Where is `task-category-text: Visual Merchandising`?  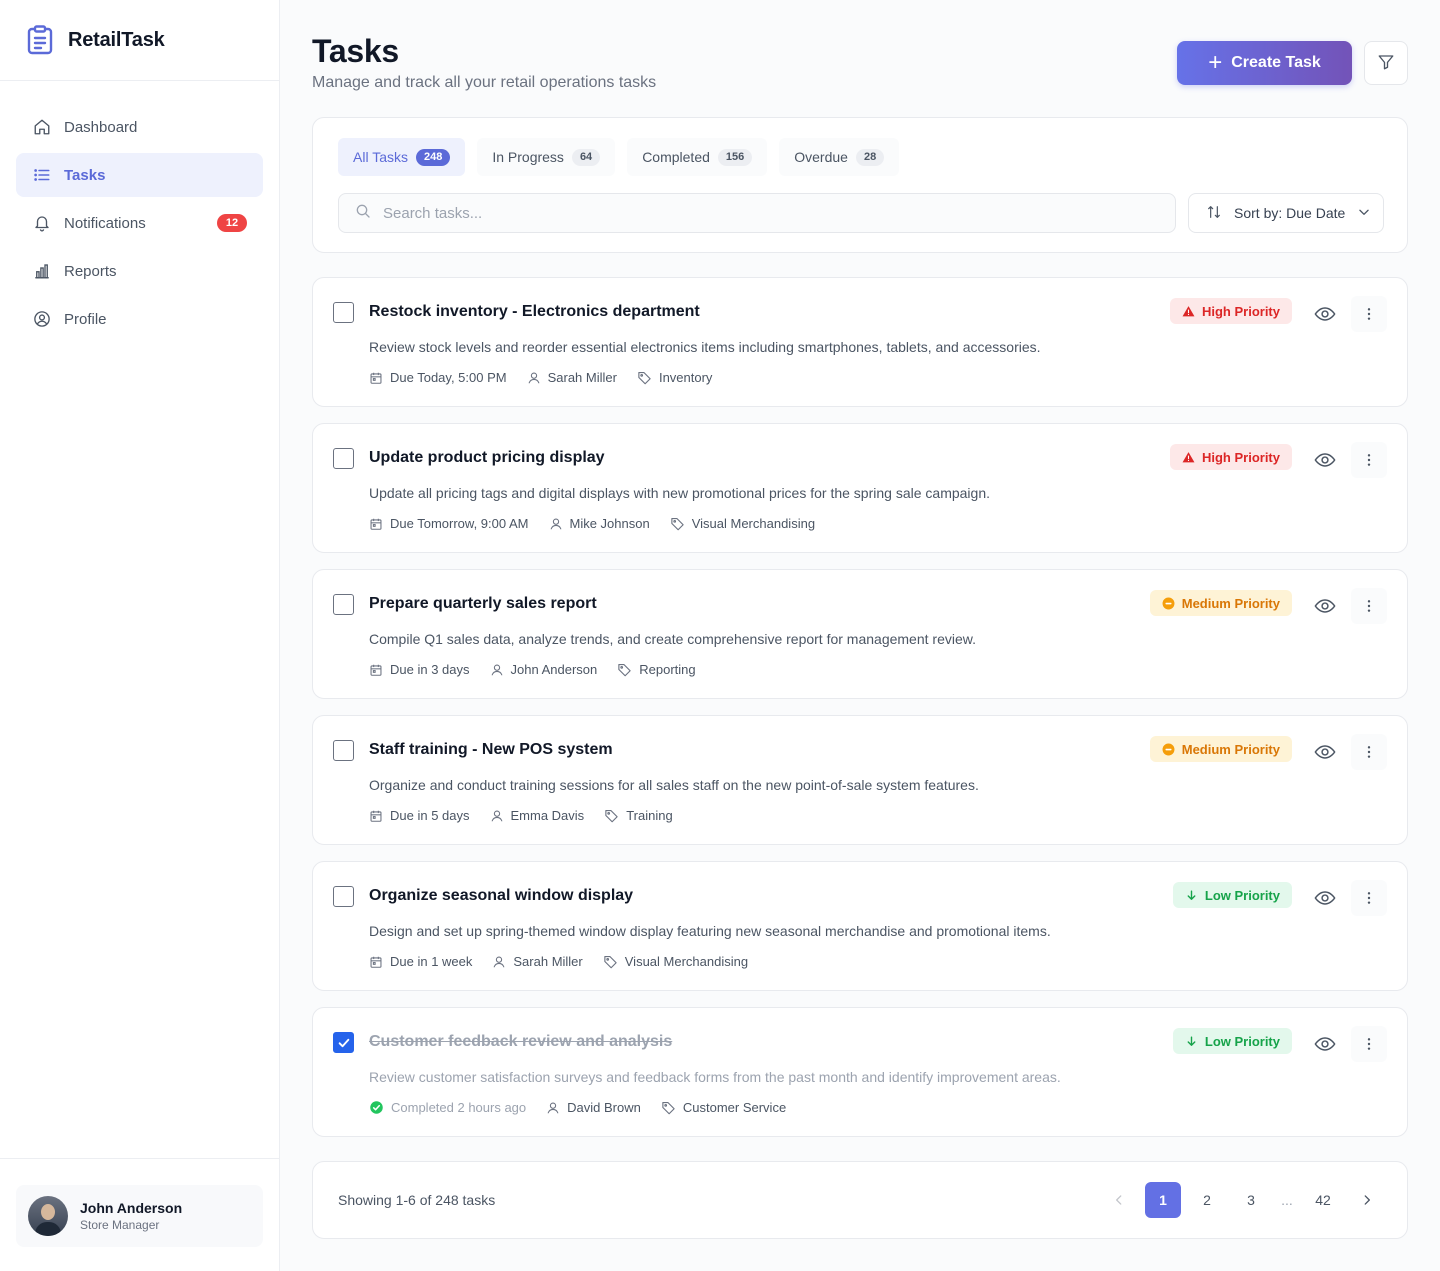 task-category-text: Visual Merchandising is located at coordinates (686, 961).